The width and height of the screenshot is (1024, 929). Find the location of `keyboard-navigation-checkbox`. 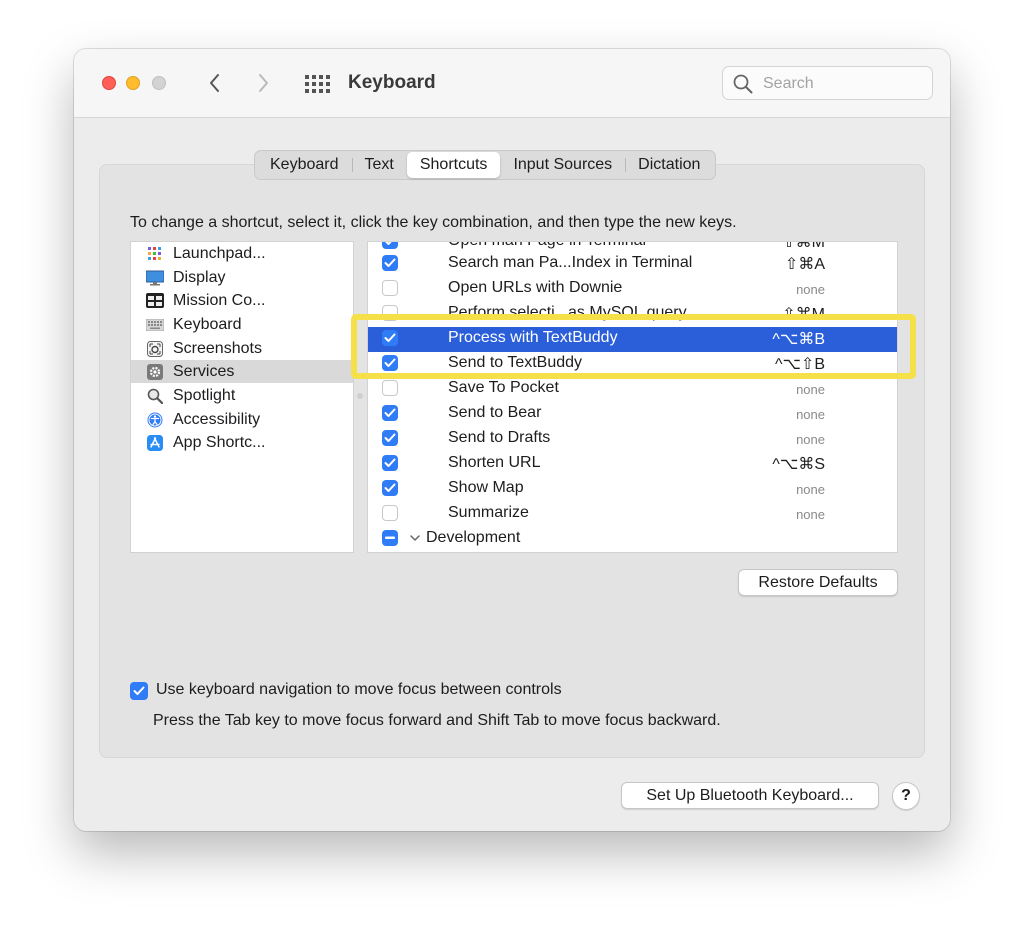

keyboard-navigation-checkbox is located at coordinates (139, 691).